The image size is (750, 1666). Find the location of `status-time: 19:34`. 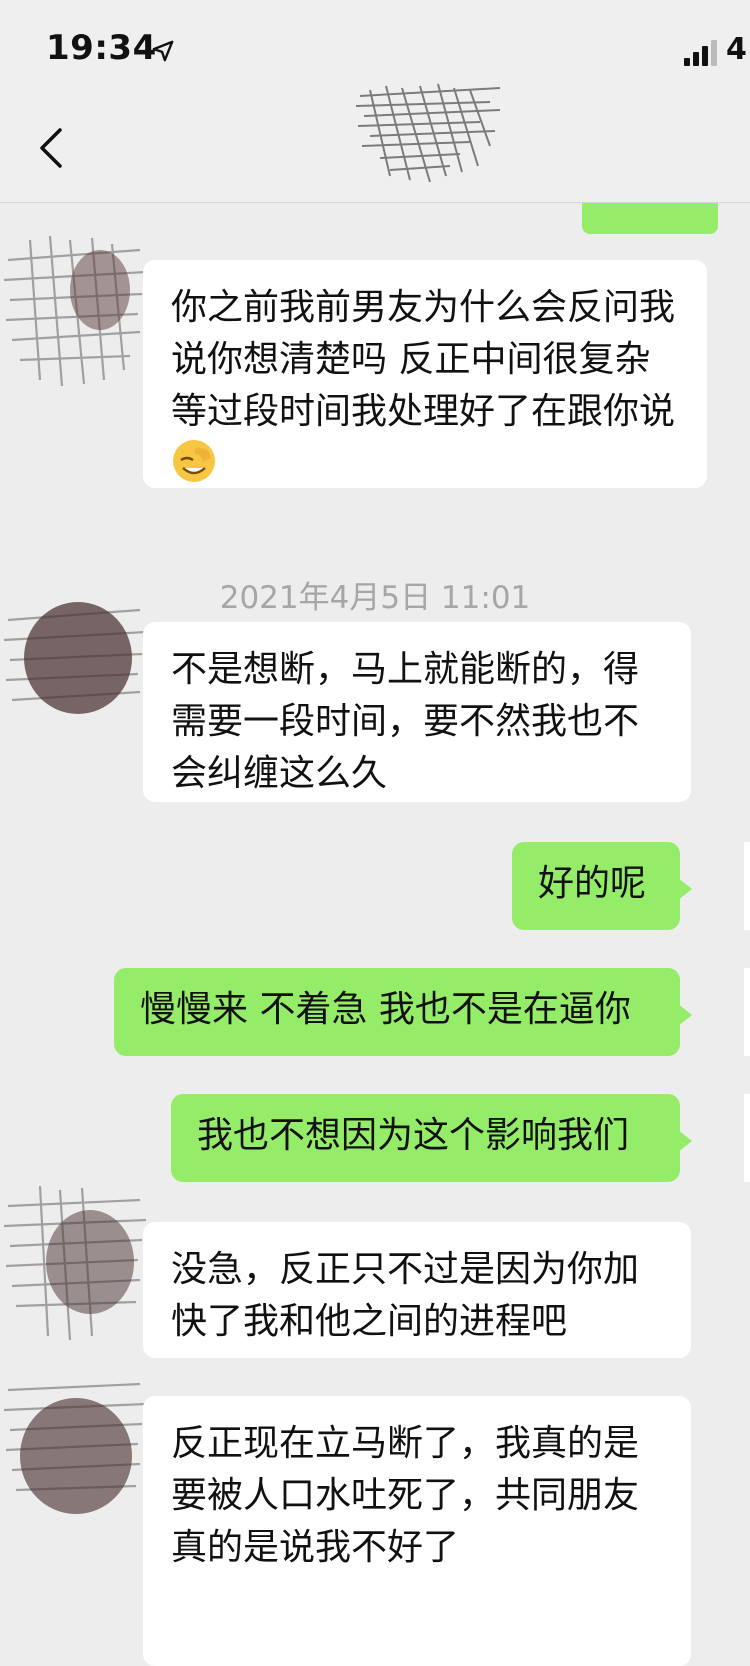

status-time: 19:34 is located at coordinates (101, 48).